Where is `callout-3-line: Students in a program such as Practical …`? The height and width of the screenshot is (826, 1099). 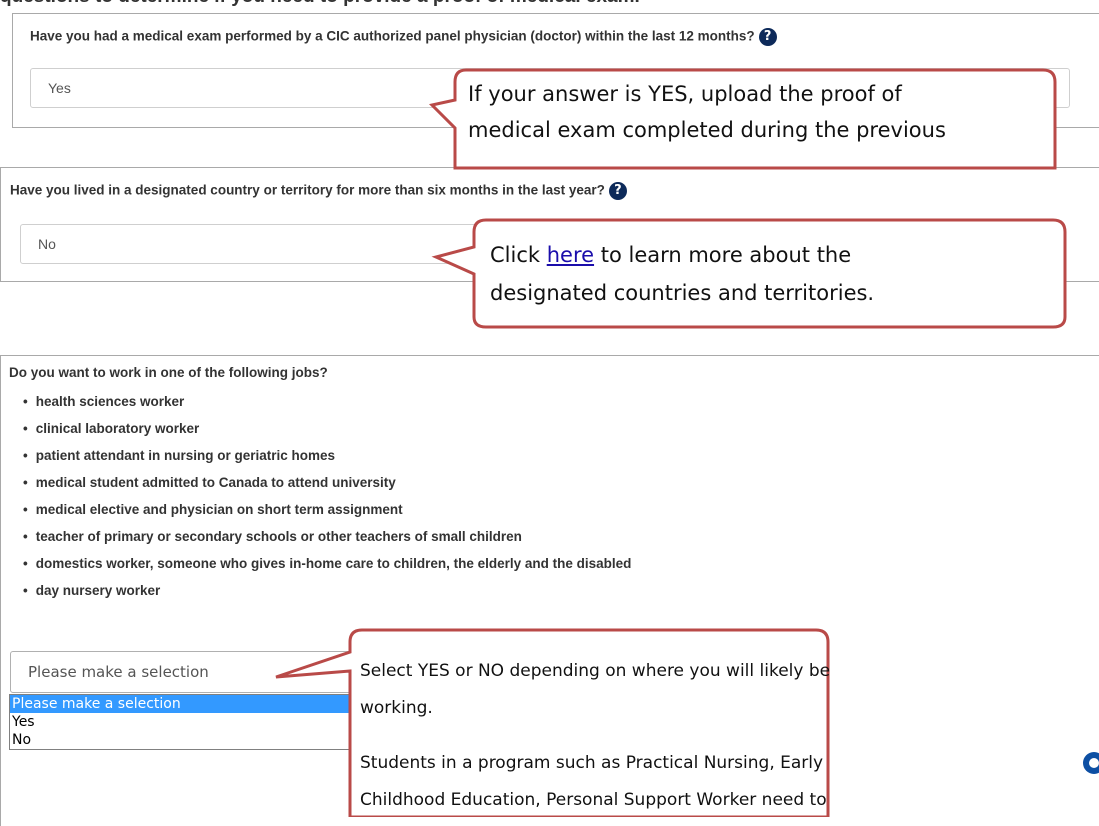 callout-3-line: Students in a program such as Practical … is located at coordinates (592, 763).